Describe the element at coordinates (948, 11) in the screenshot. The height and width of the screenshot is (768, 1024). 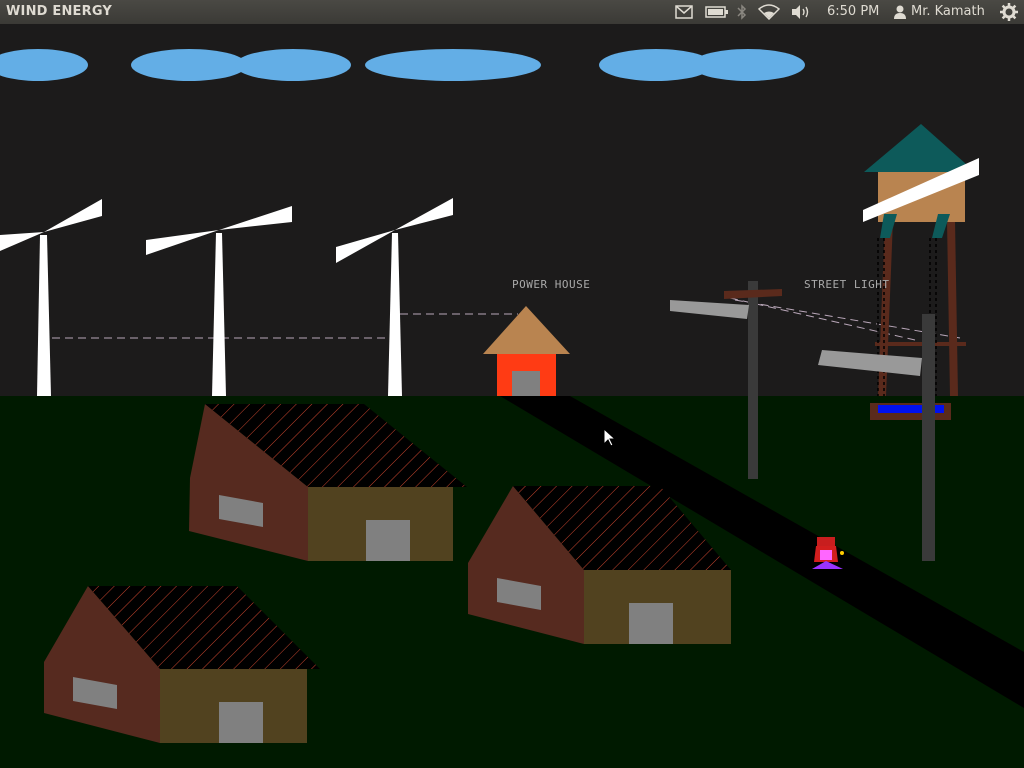
I see `user-name-label: Mr. Kamath` at that location.